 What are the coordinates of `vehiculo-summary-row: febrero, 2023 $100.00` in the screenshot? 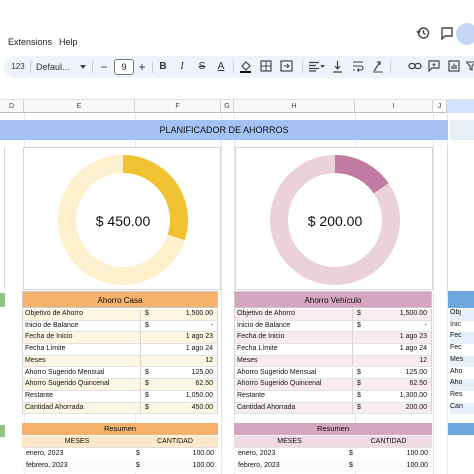 It's located at (333, 467).